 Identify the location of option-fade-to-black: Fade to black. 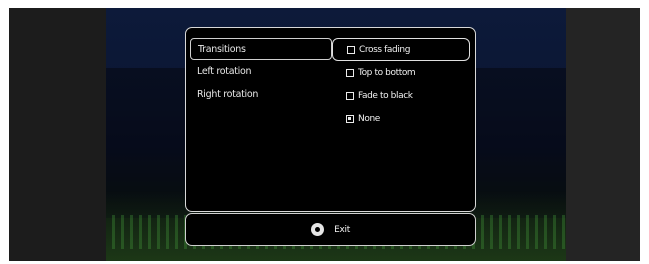
(401, 95).